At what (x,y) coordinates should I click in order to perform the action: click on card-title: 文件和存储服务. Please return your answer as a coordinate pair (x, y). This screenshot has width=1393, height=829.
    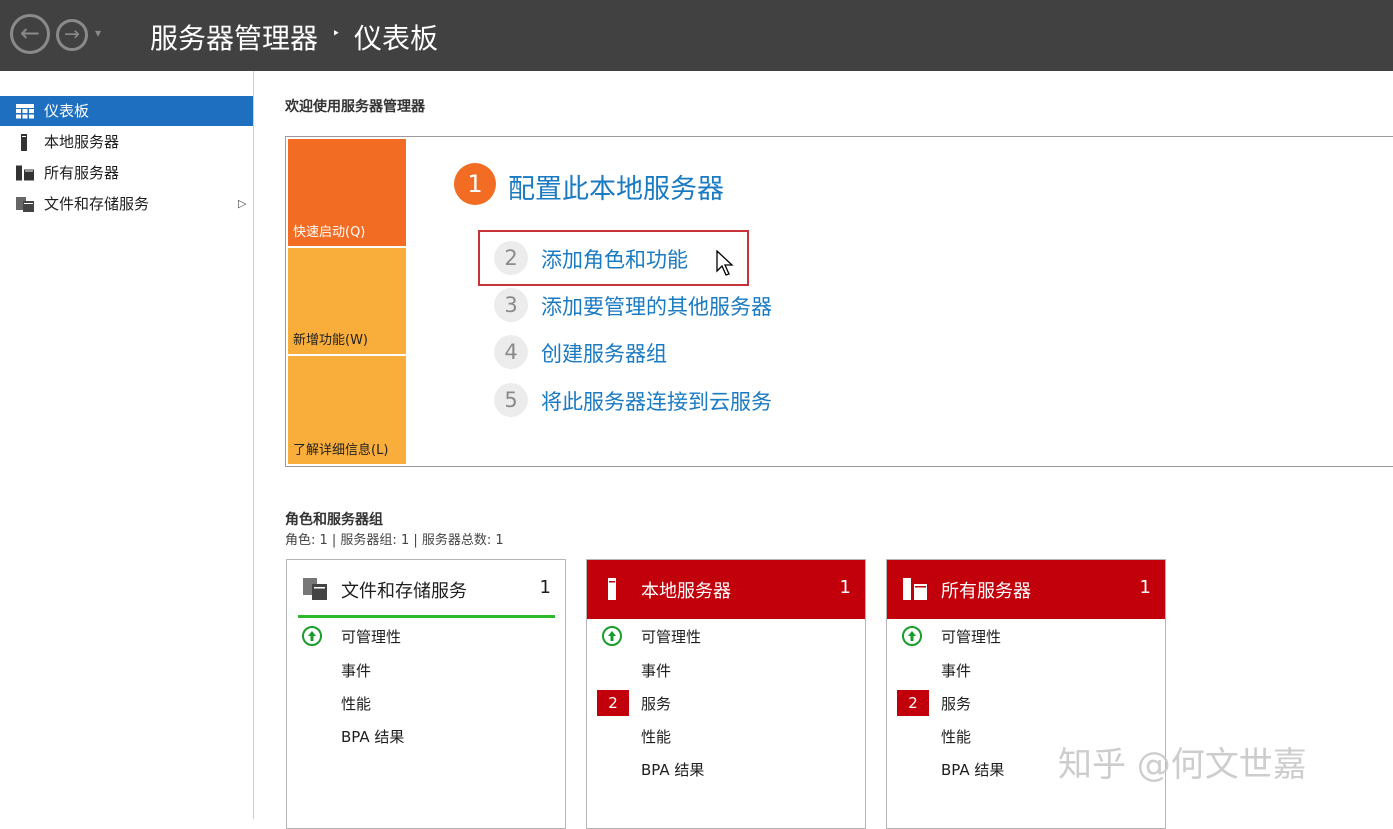
    Looking at the image, I should click on (404, 591).